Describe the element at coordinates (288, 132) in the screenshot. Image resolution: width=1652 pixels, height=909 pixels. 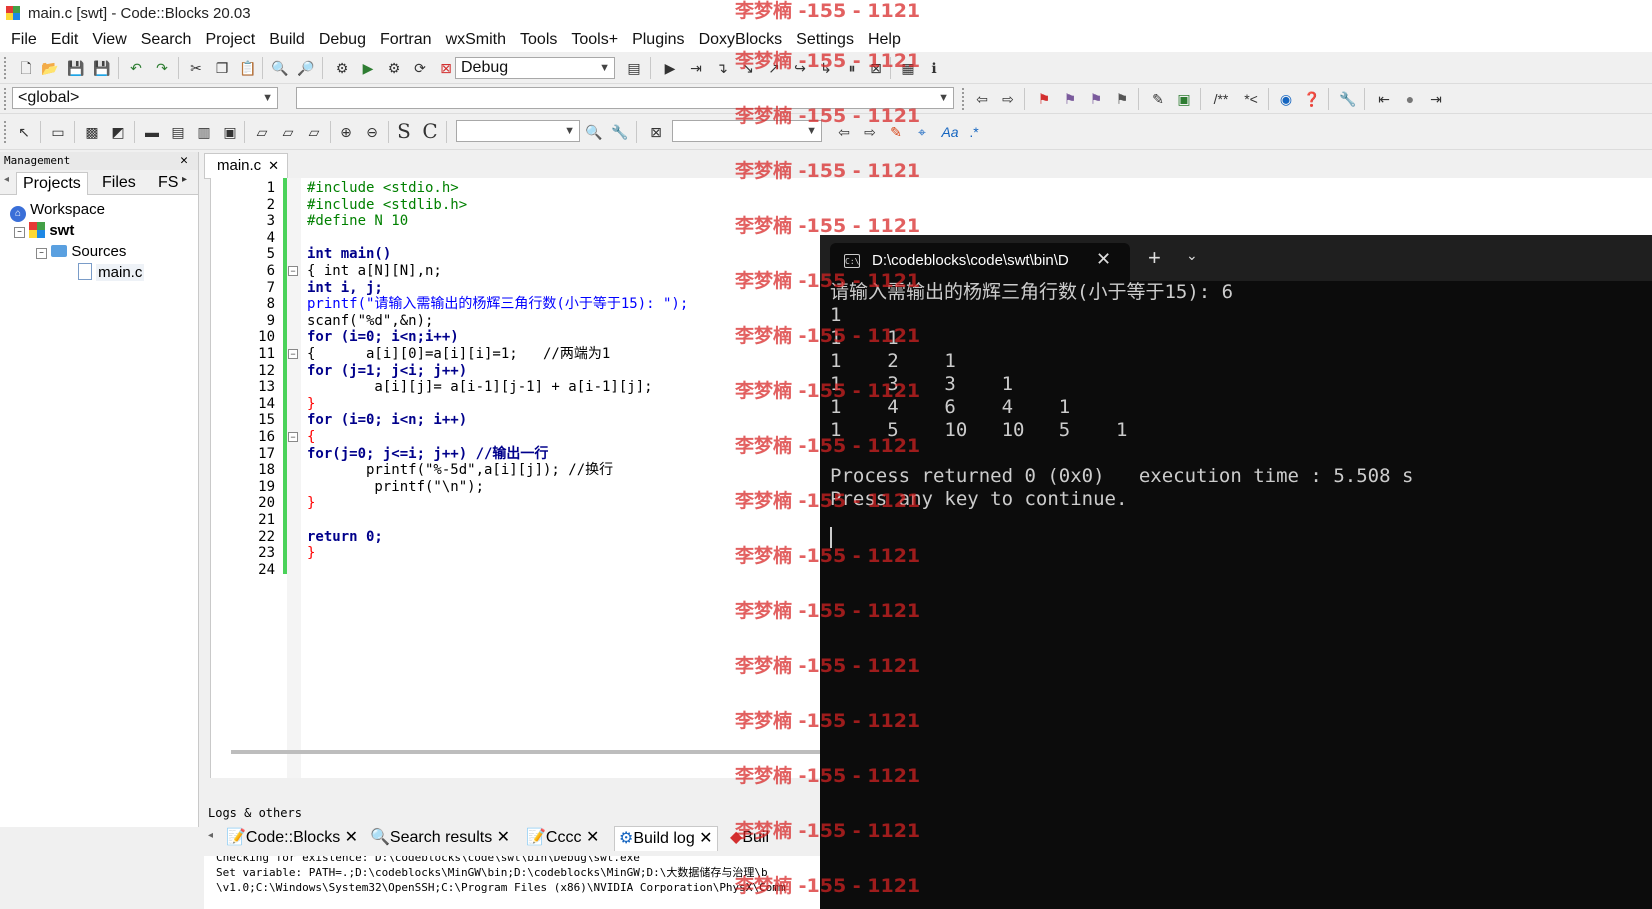
I see `tag-left-icon: ▱` at that location.